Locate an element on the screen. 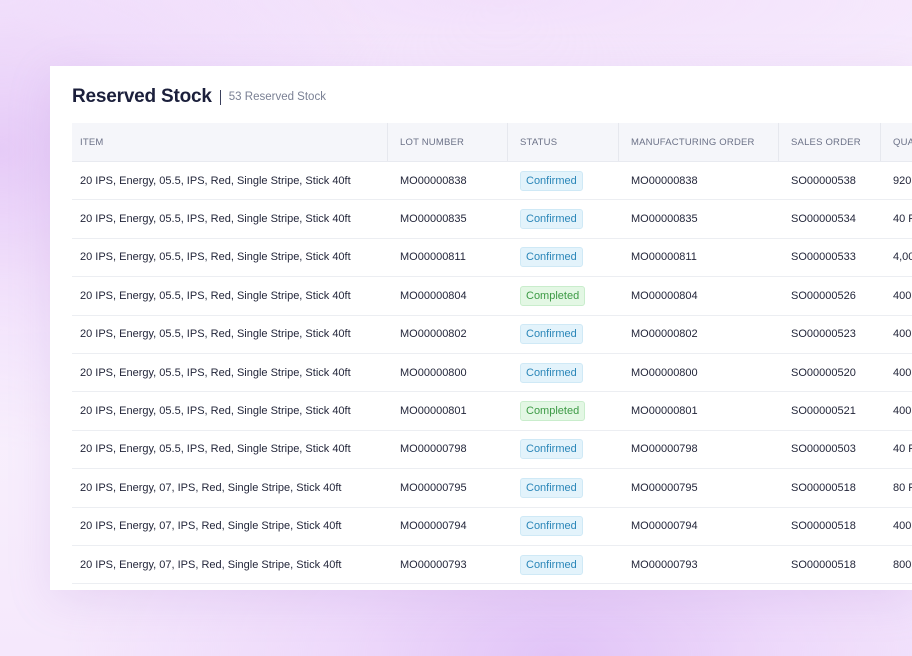  manufacturing-order-cell: MO00000804 is located at coordinates (664, 295).